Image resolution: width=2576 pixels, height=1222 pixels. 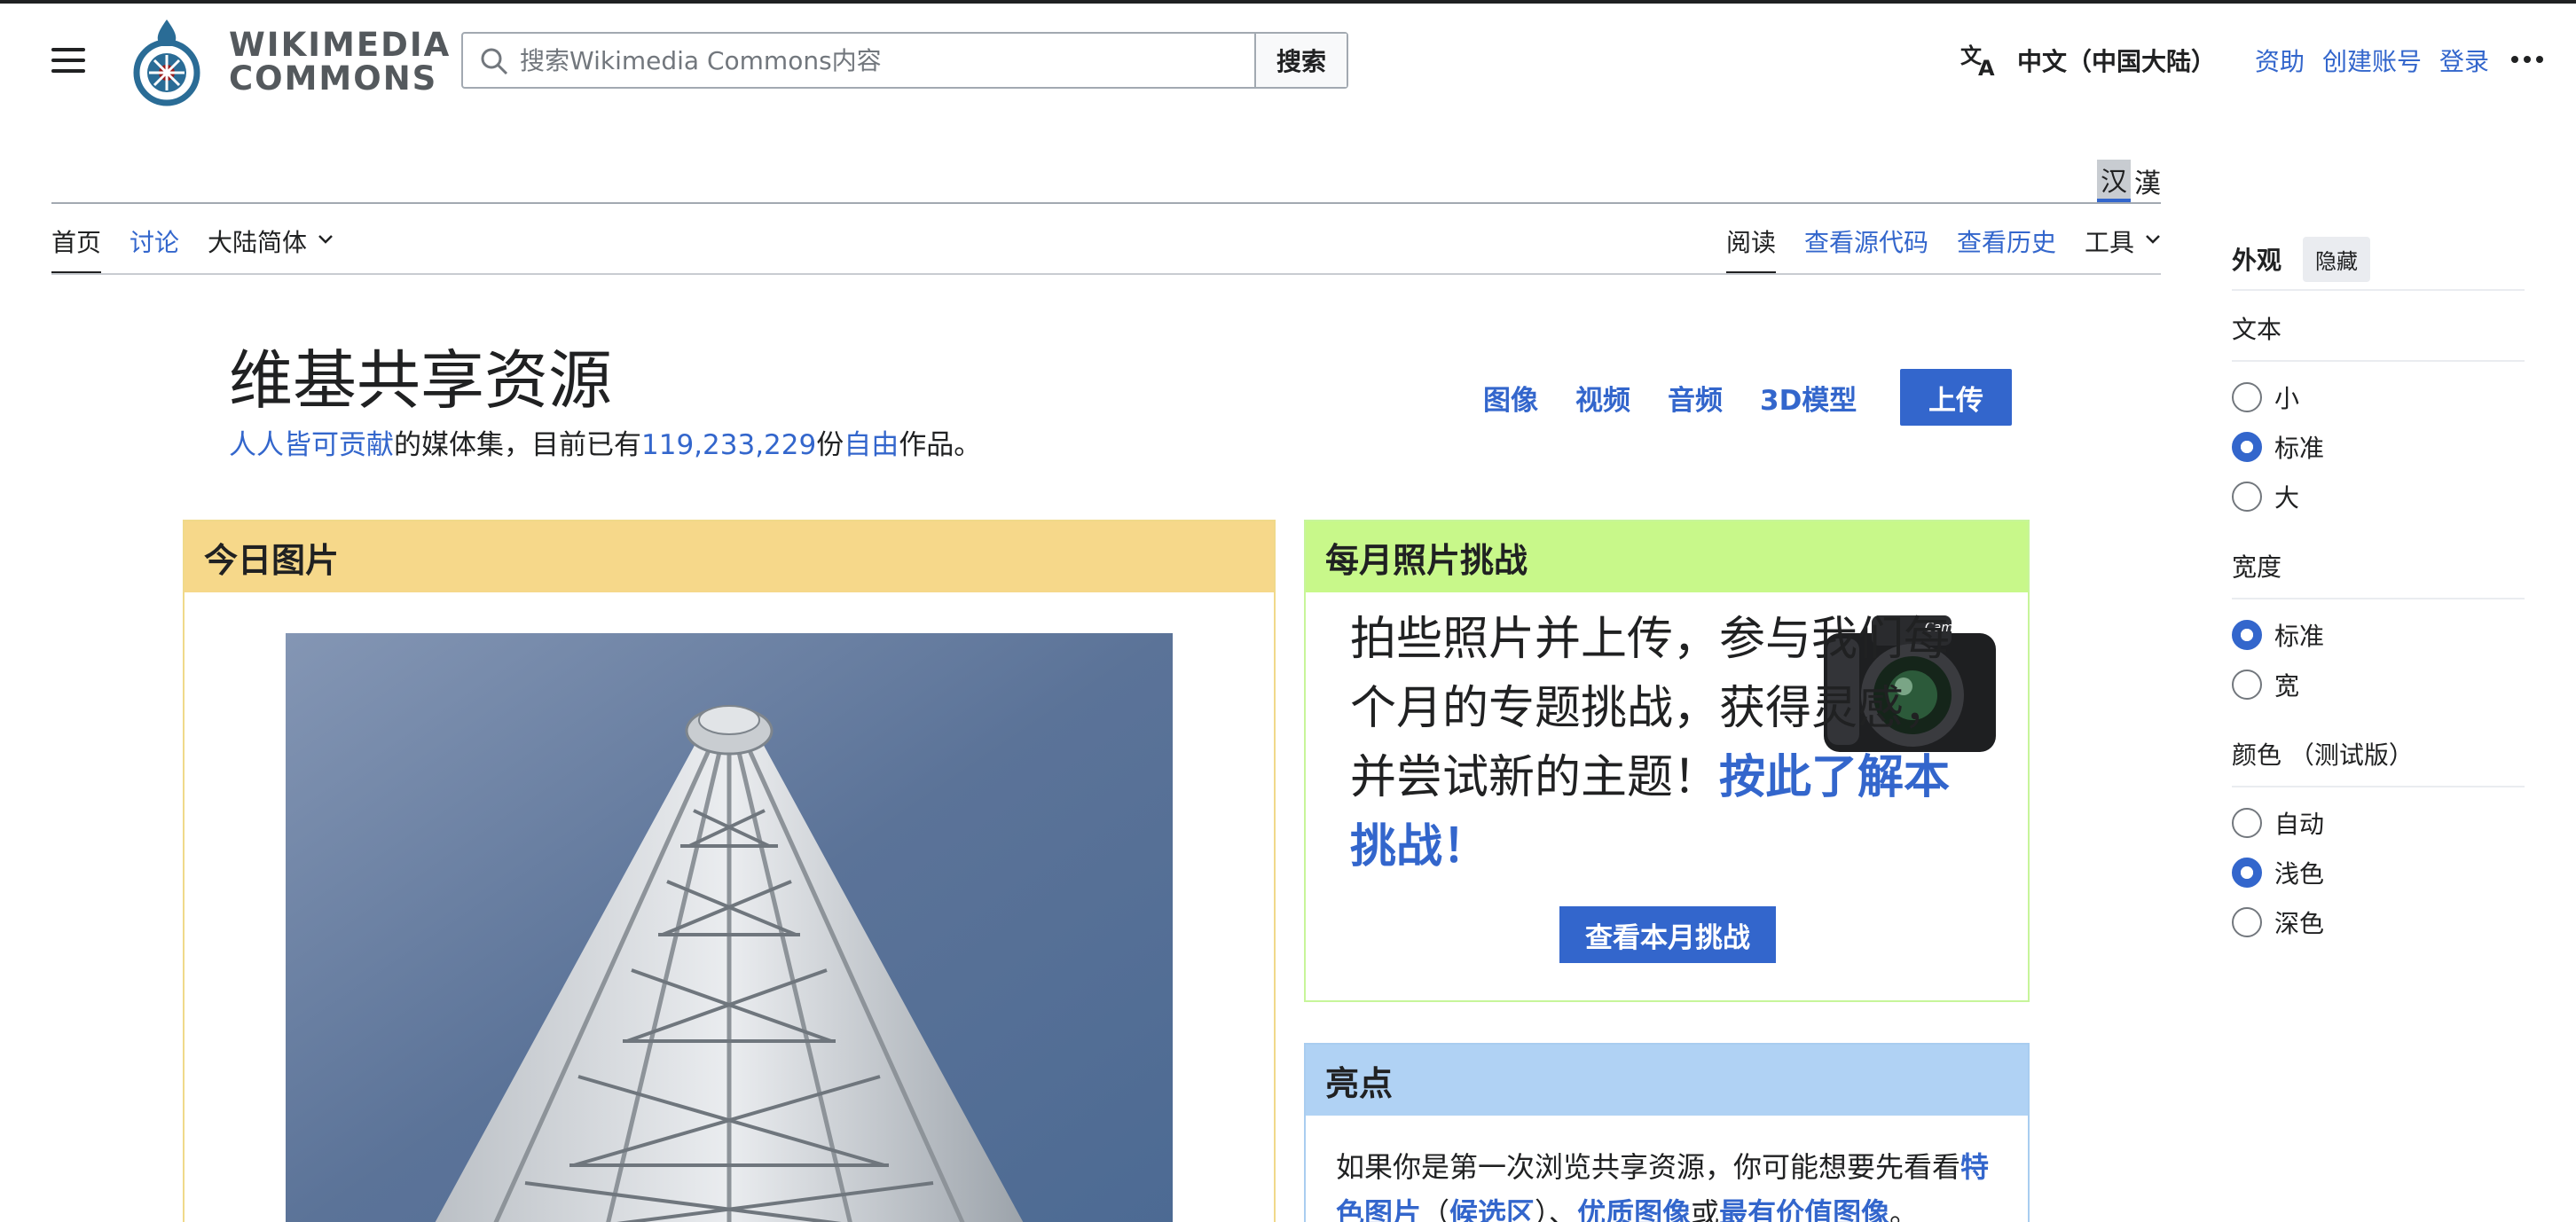 I want to click on search-box: 搜索, so click(x=904, y=61).